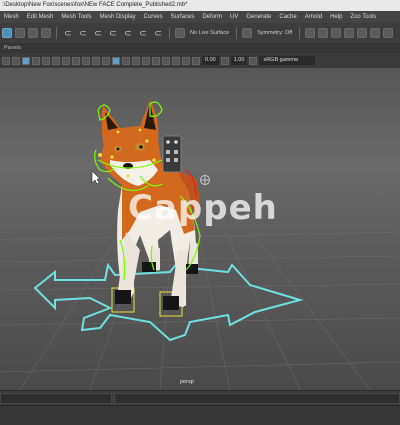  What do you see at coordinates (12, 48) in the screenshot?
I see `menu-panels: Panels` at bounding box center [12, 48].